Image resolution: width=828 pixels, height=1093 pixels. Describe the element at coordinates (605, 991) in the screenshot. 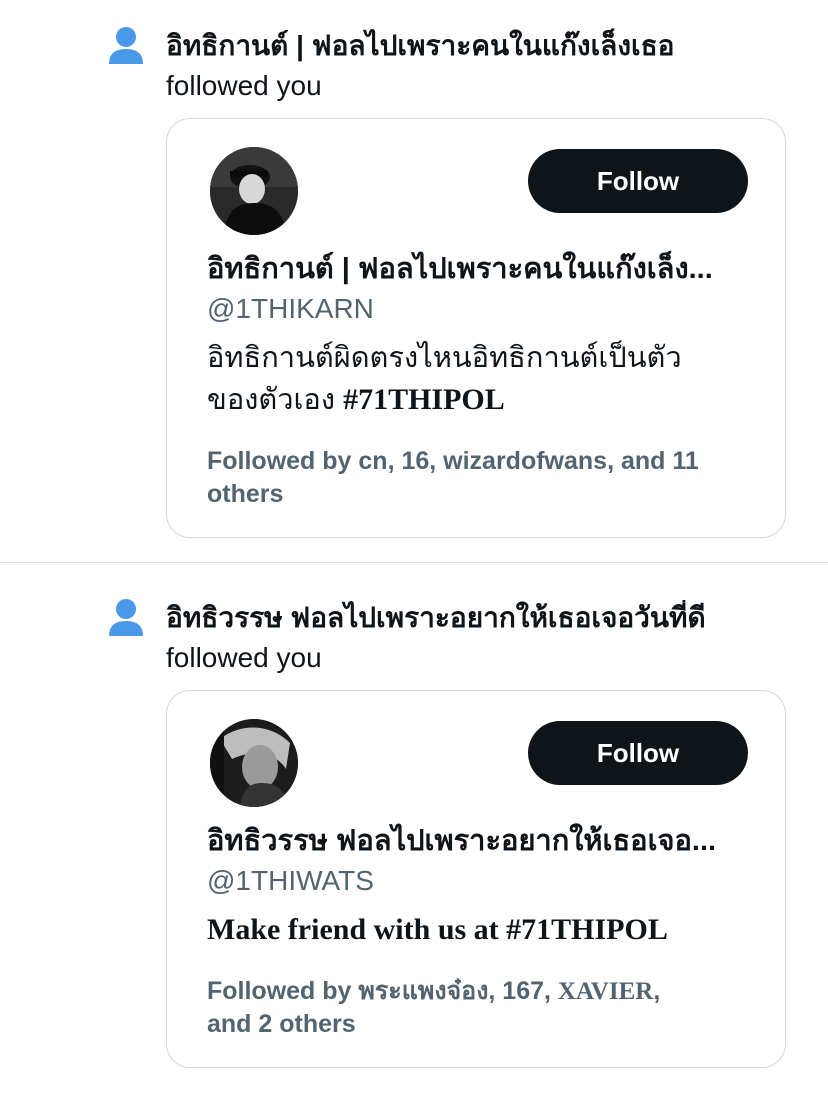

I see `followed-by-name: XAVIER` at that location.